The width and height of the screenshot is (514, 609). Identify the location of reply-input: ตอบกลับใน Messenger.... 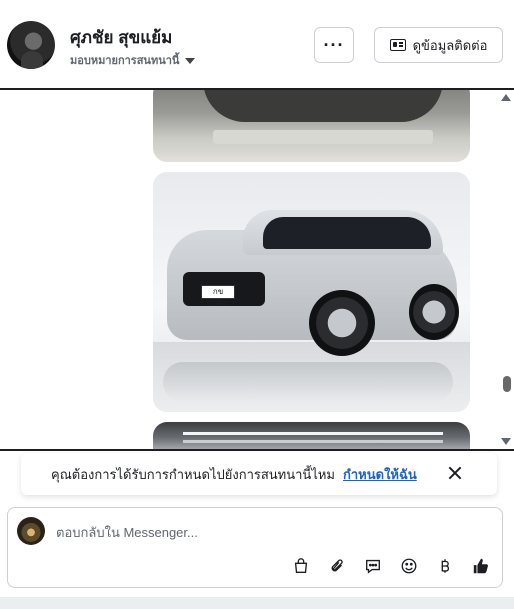
(127, 532).